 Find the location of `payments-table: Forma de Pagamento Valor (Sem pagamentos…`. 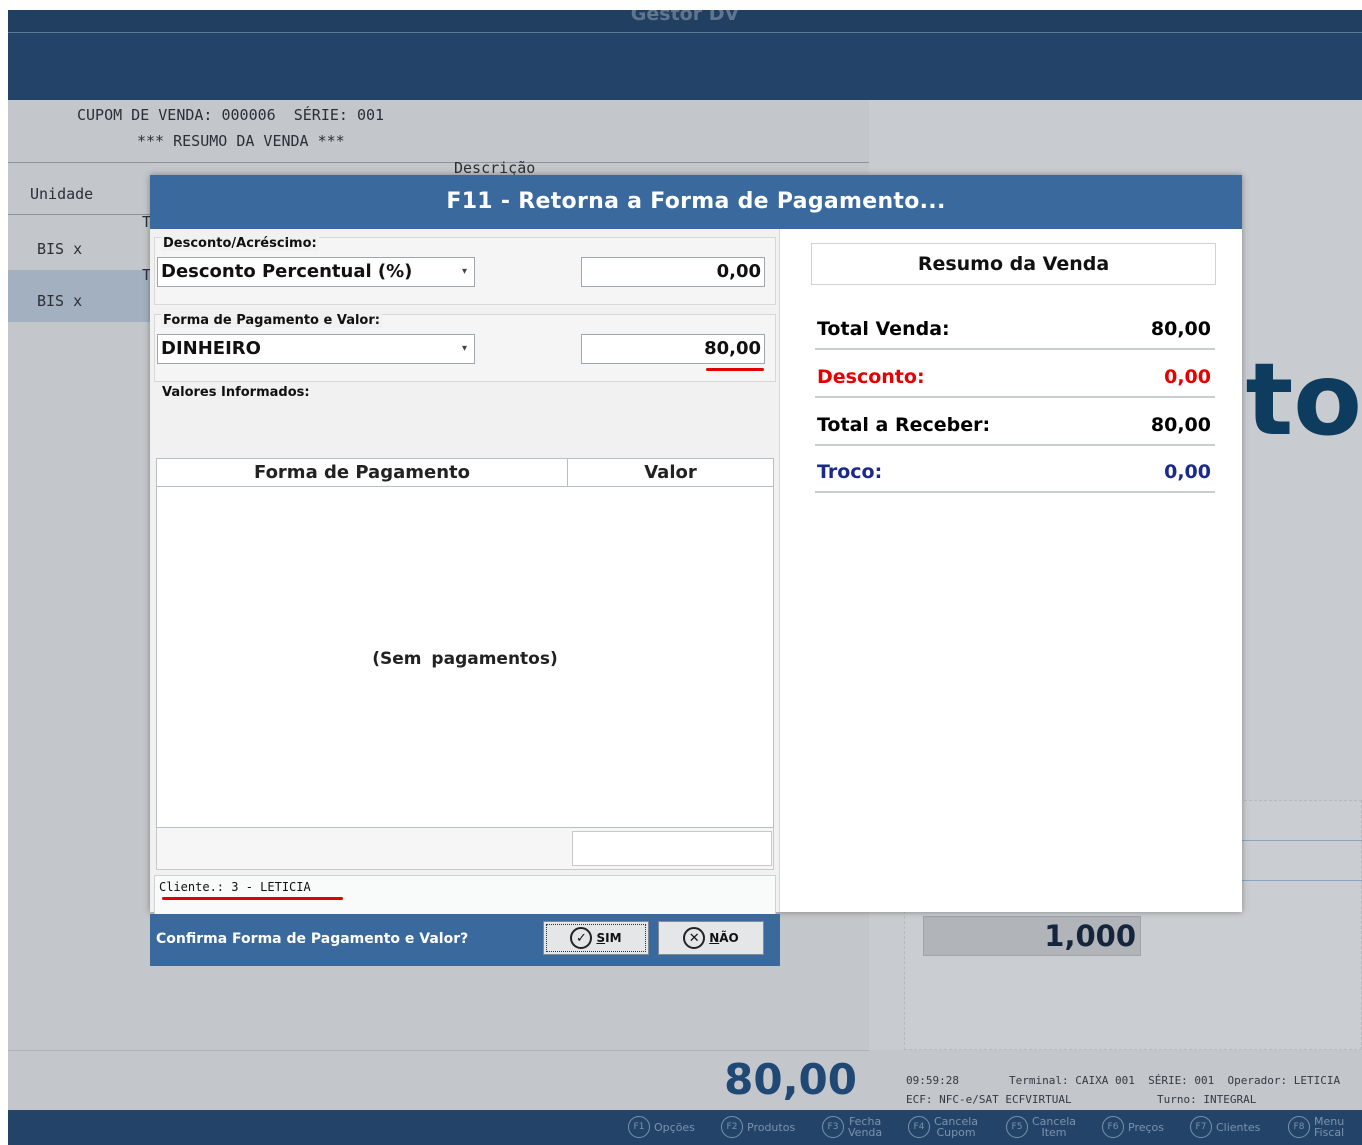

payments-table: Forma de Pagamento Valor (Sem pagamentos… is located at coordinates (465, 643).